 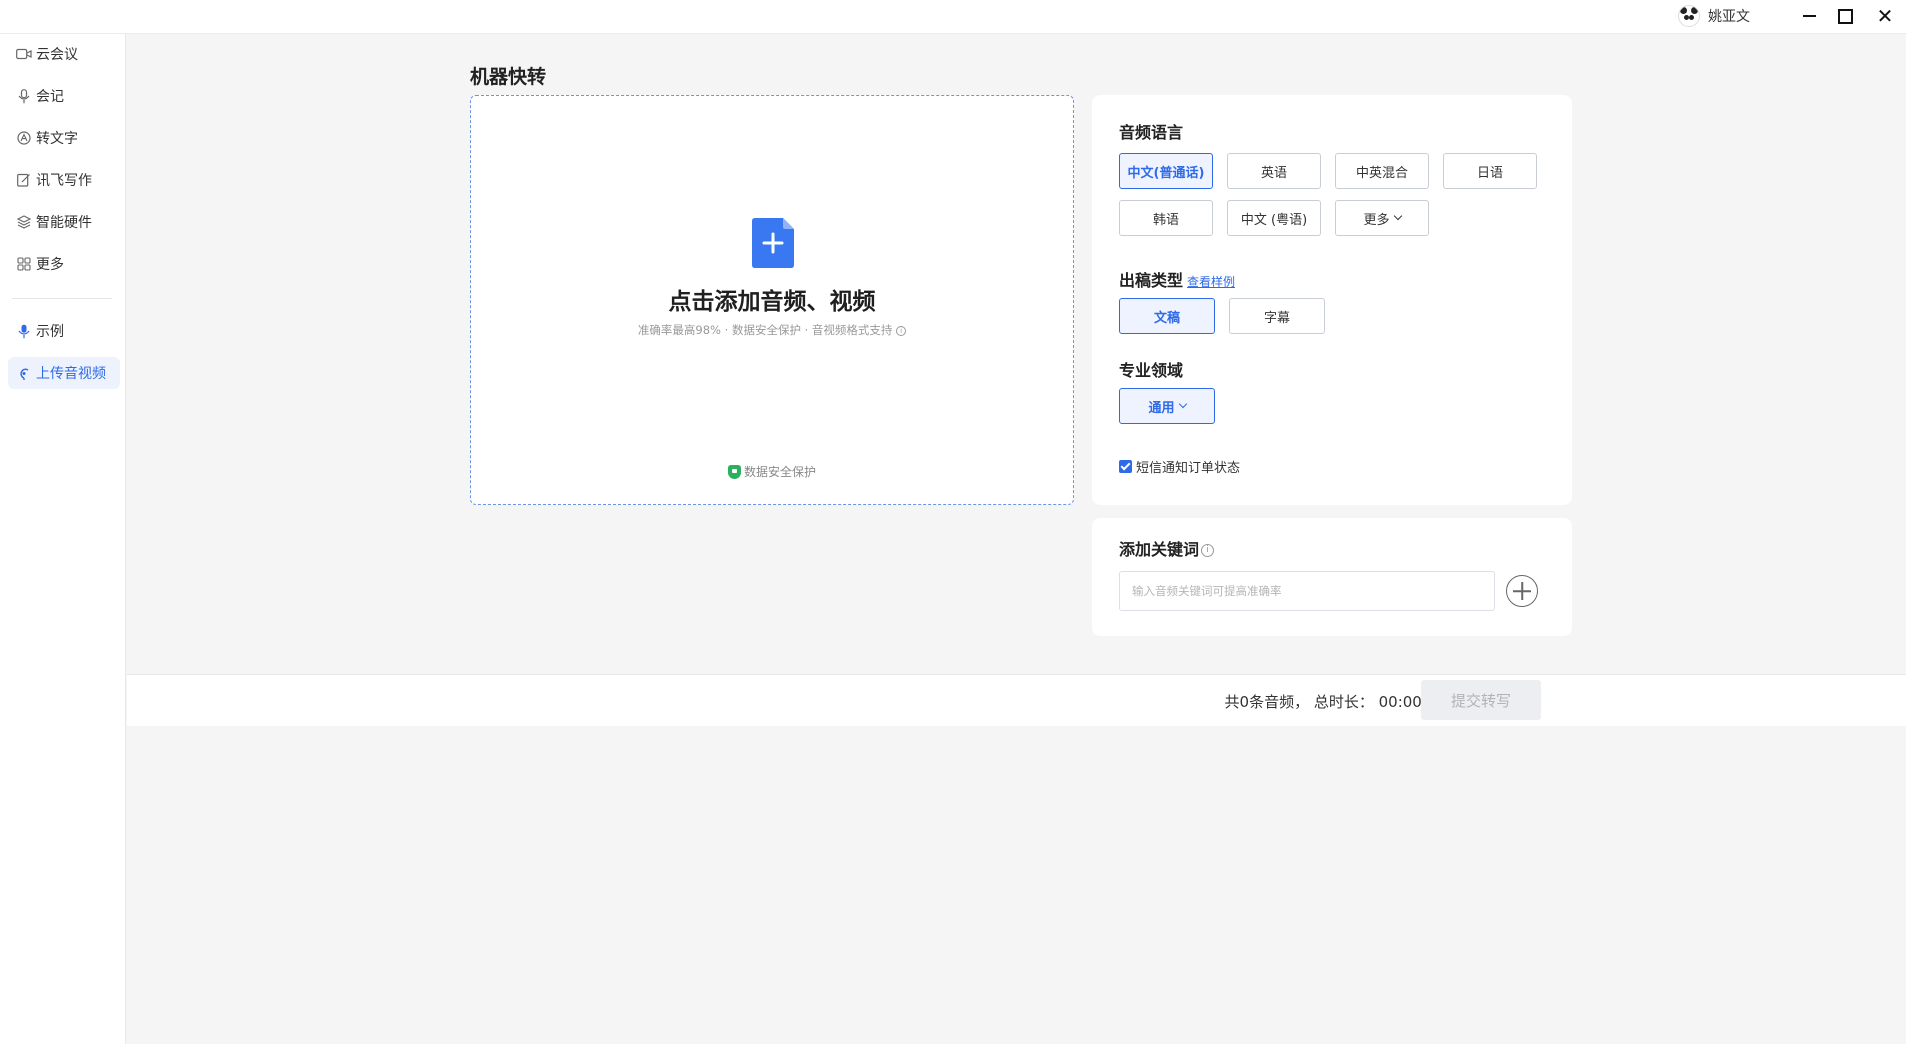 What do you see at coordinates (772, 330) in the screenshot?
I see `upload-subtitle: 准确率最高98% · 数据安全保护 · 音视频格式支持 i` at bounding box center [772, 330].